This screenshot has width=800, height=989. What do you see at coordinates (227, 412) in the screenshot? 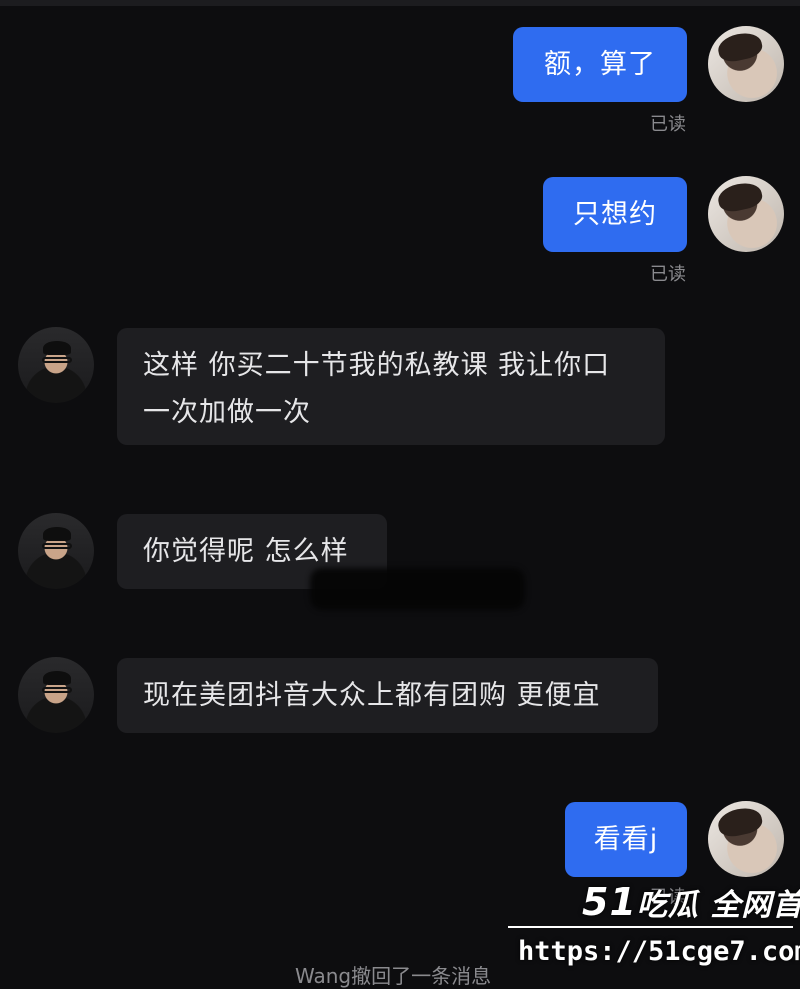
I see `coach-message-line: 一次加做一次` at bounding box center [227, 412].